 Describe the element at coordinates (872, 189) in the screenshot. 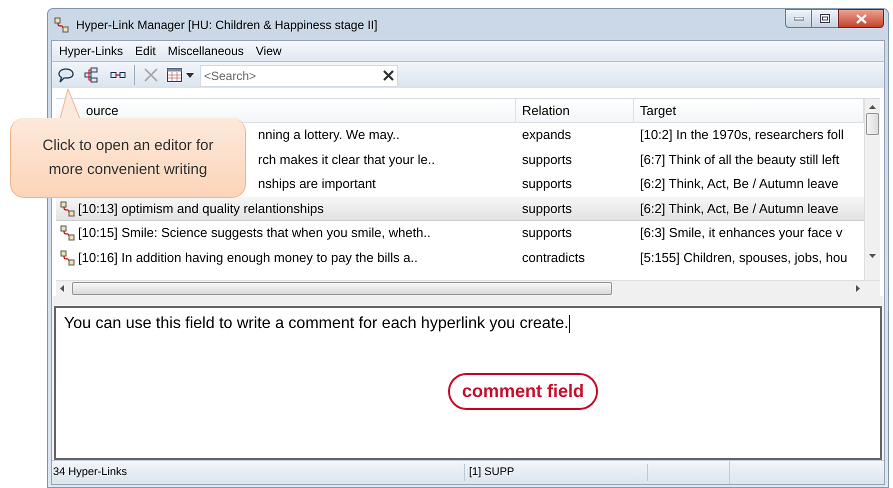

I see `vertical-scrollbar` at that location.